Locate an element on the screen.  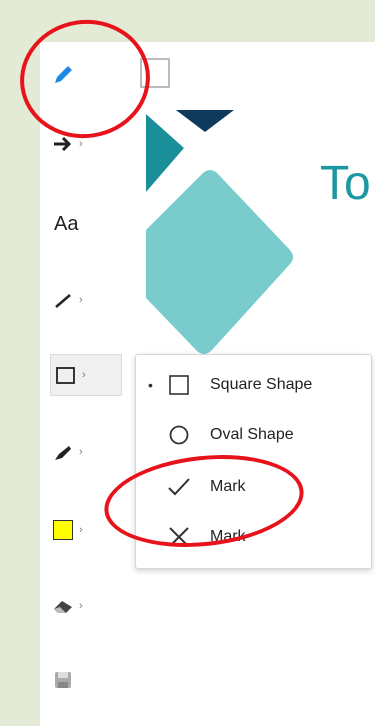
toolbar-save-button is located at coordinates (86, 680).